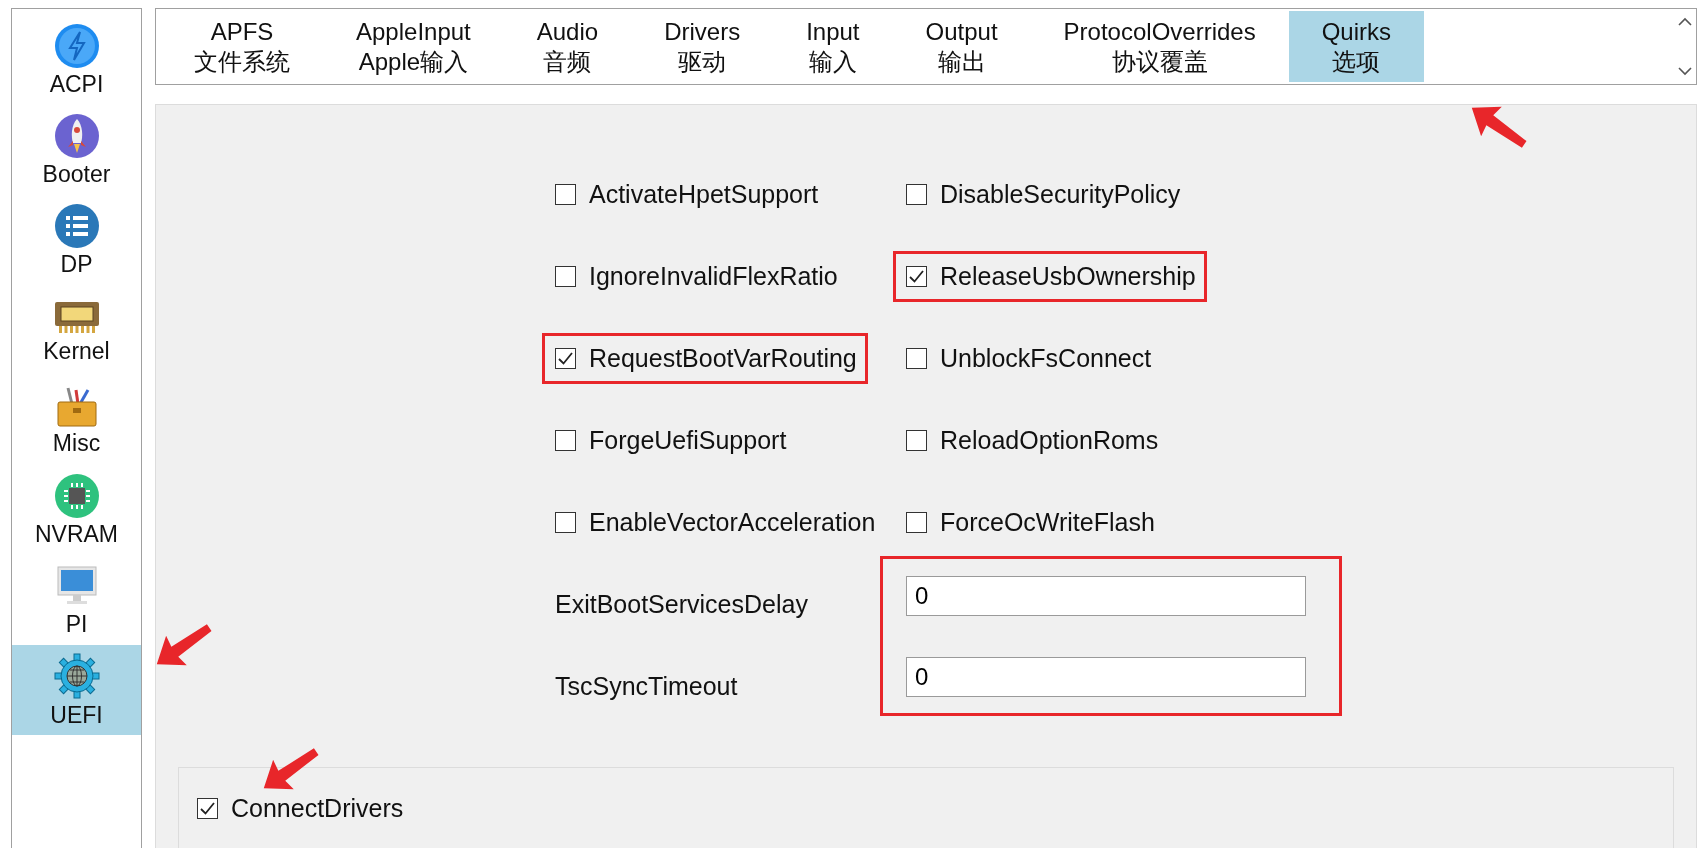  Describe the element at coordinates (723, 358) in the screenshot. I see `checkbox-label: RequestBootVarRouting` at that location.